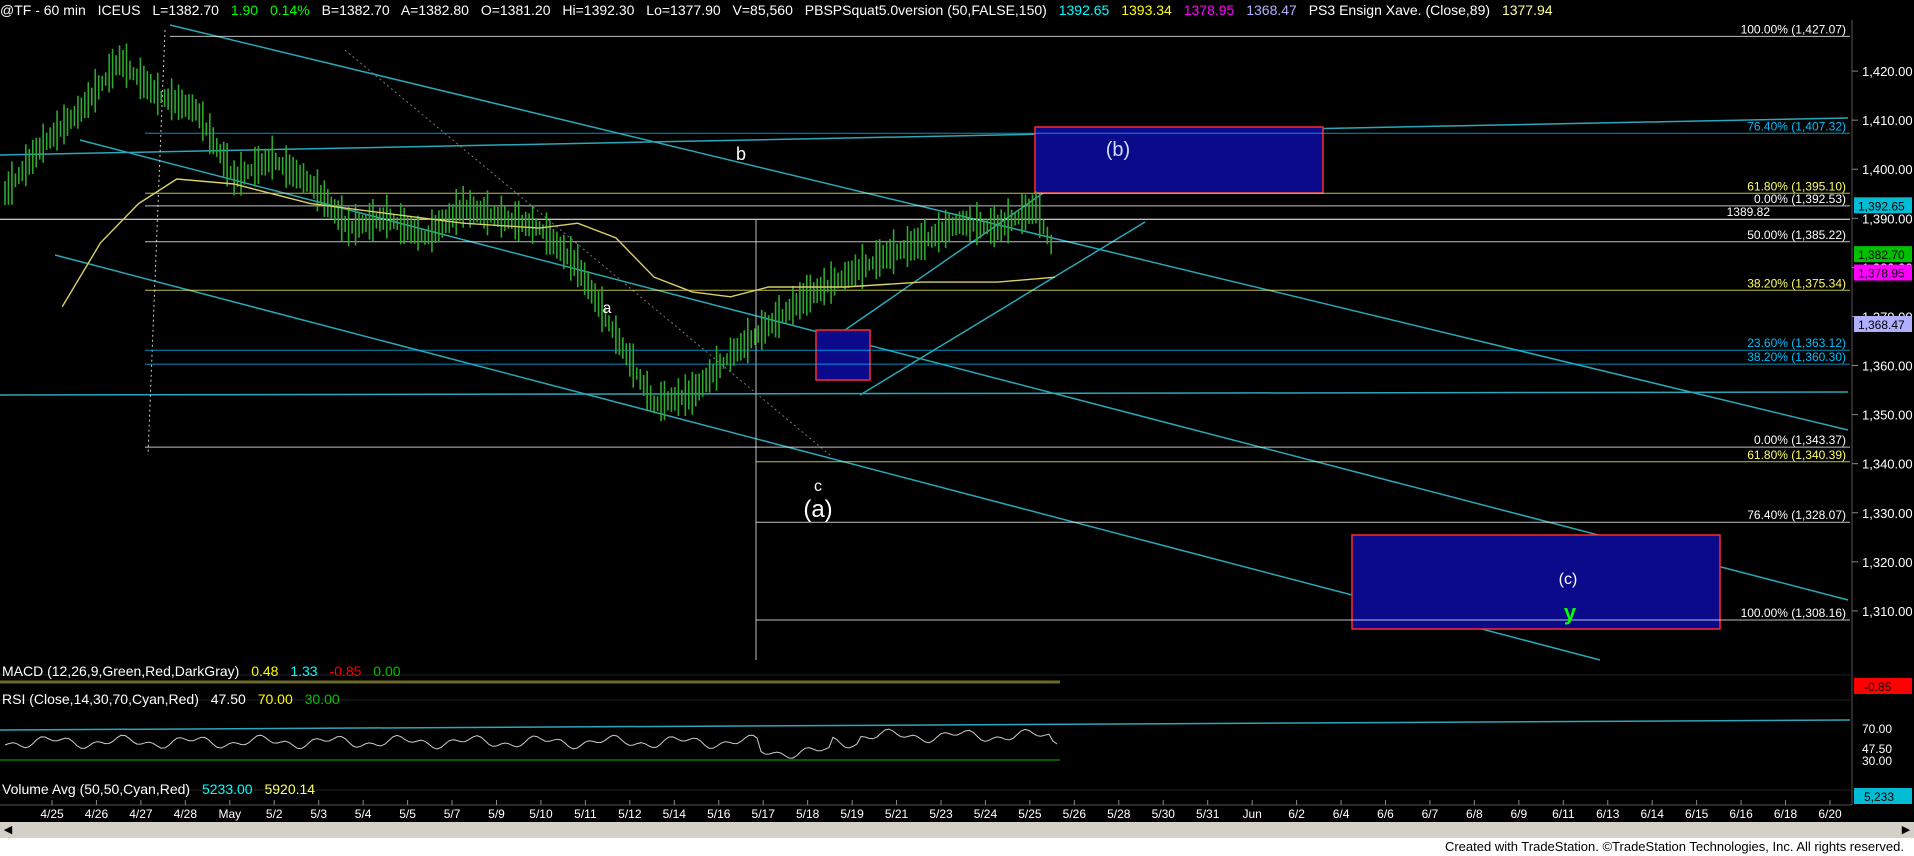  I want to click on volume-value-1: 5233.00, so click(227, 789).